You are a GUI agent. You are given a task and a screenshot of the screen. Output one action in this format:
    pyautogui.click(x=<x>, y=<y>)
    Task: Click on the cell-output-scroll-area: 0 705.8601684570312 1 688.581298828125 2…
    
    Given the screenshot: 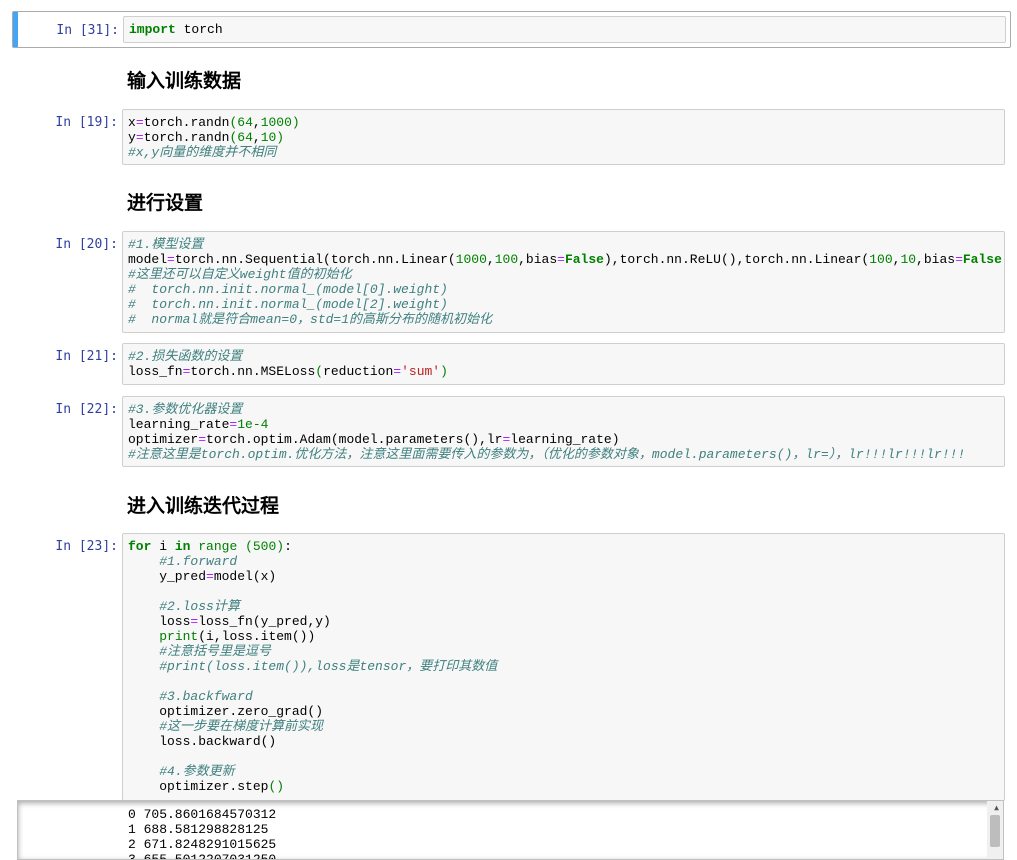 What is the action you would take?
    pyautogui.click(x=510, y=830)
    